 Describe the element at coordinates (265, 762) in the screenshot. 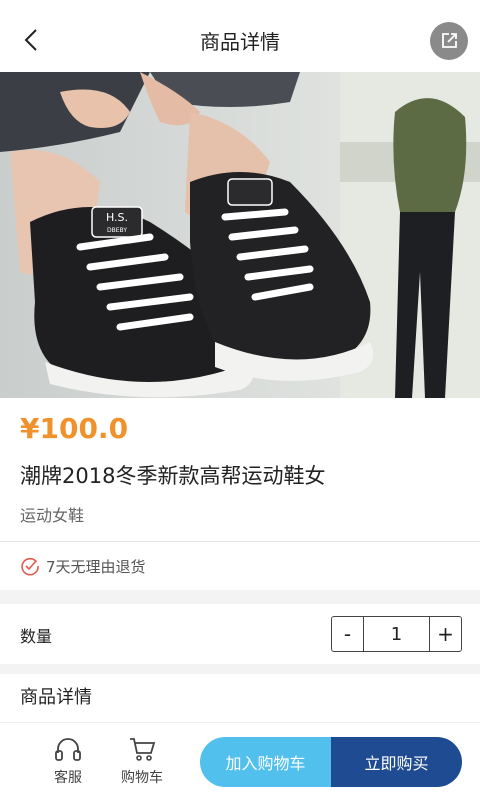

I see `add-to-cart-button: 加入购物车` at that location.